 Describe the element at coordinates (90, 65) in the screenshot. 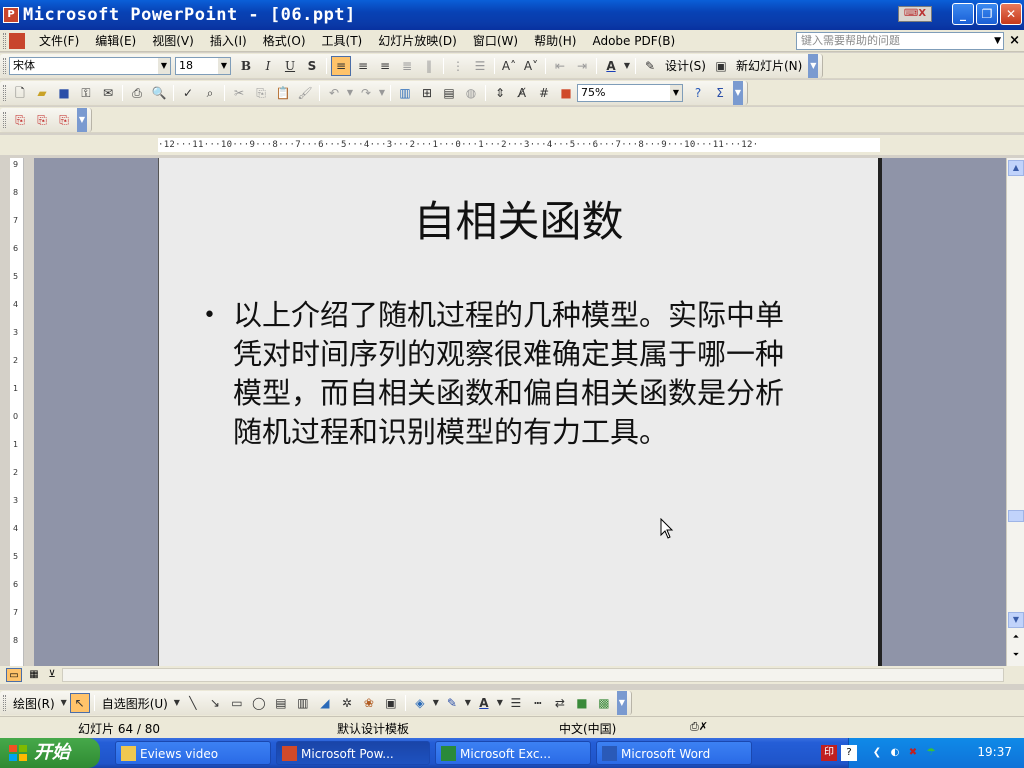

I see `font-name-select: 宋体 ▼` at that location.